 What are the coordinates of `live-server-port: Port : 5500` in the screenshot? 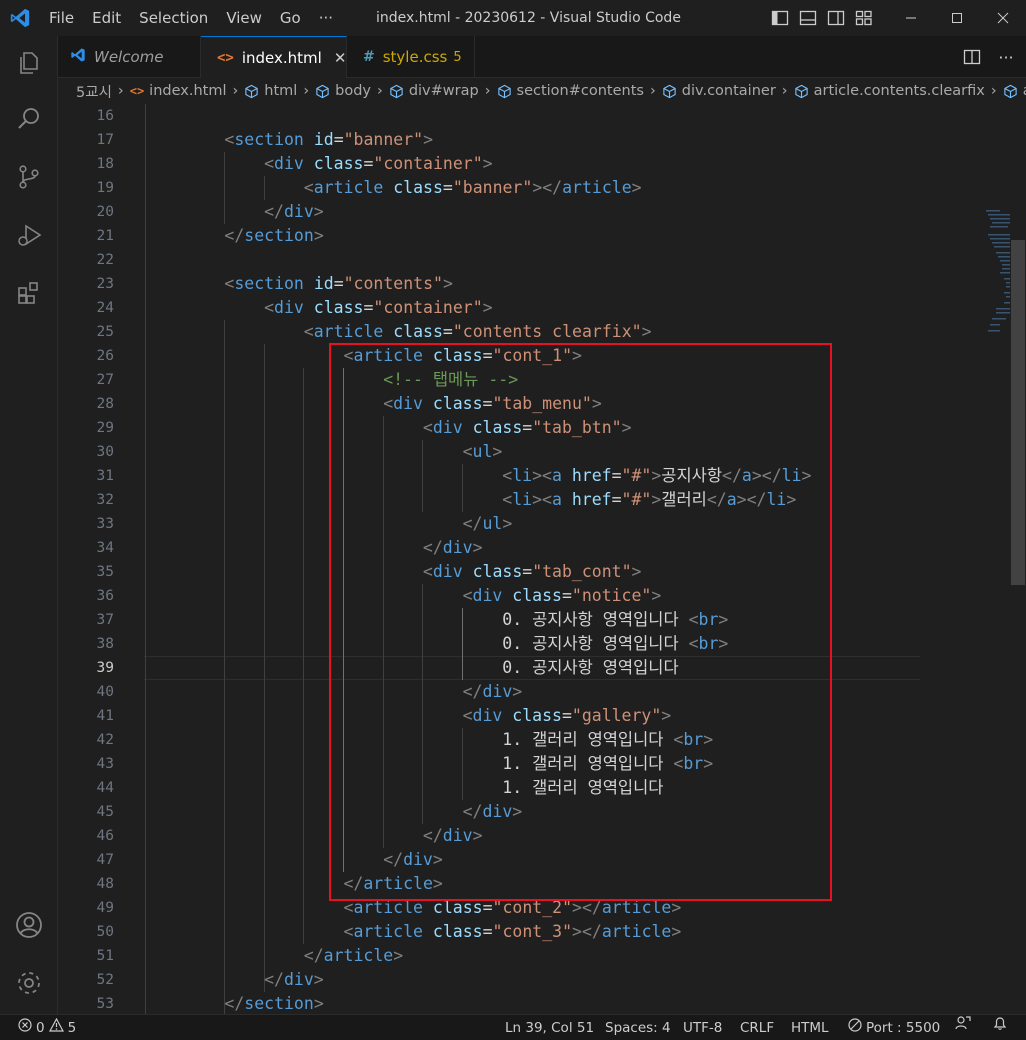 It's located at (894, 1027).